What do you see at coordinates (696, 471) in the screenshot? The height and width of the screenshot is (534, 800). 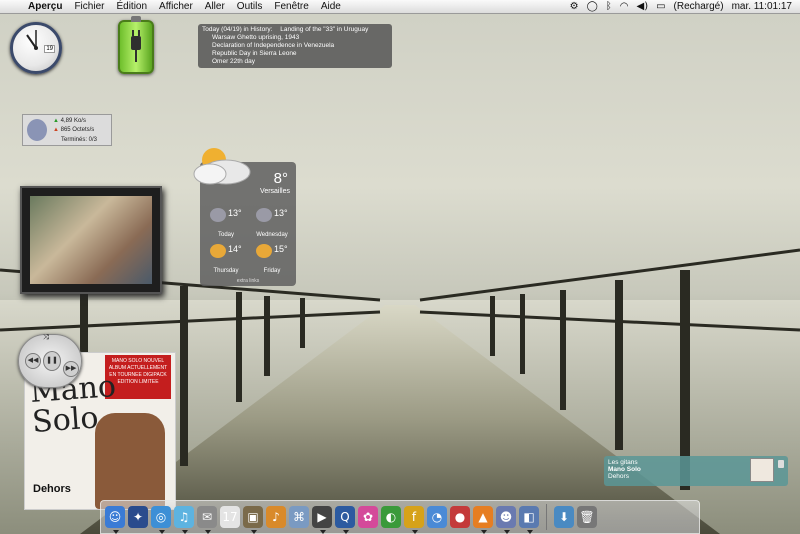 I see `now-playing-widget: Les gitans Mano Solo Dehors` at bounding box center [696, 471].